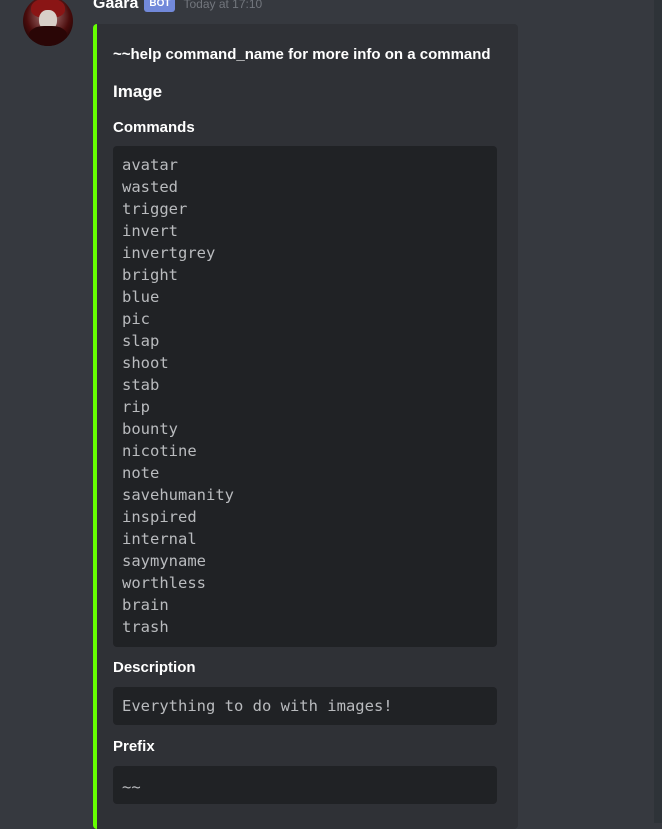 The image size is (662, 829). I want to click on command-item: trash, so click(145, 627).